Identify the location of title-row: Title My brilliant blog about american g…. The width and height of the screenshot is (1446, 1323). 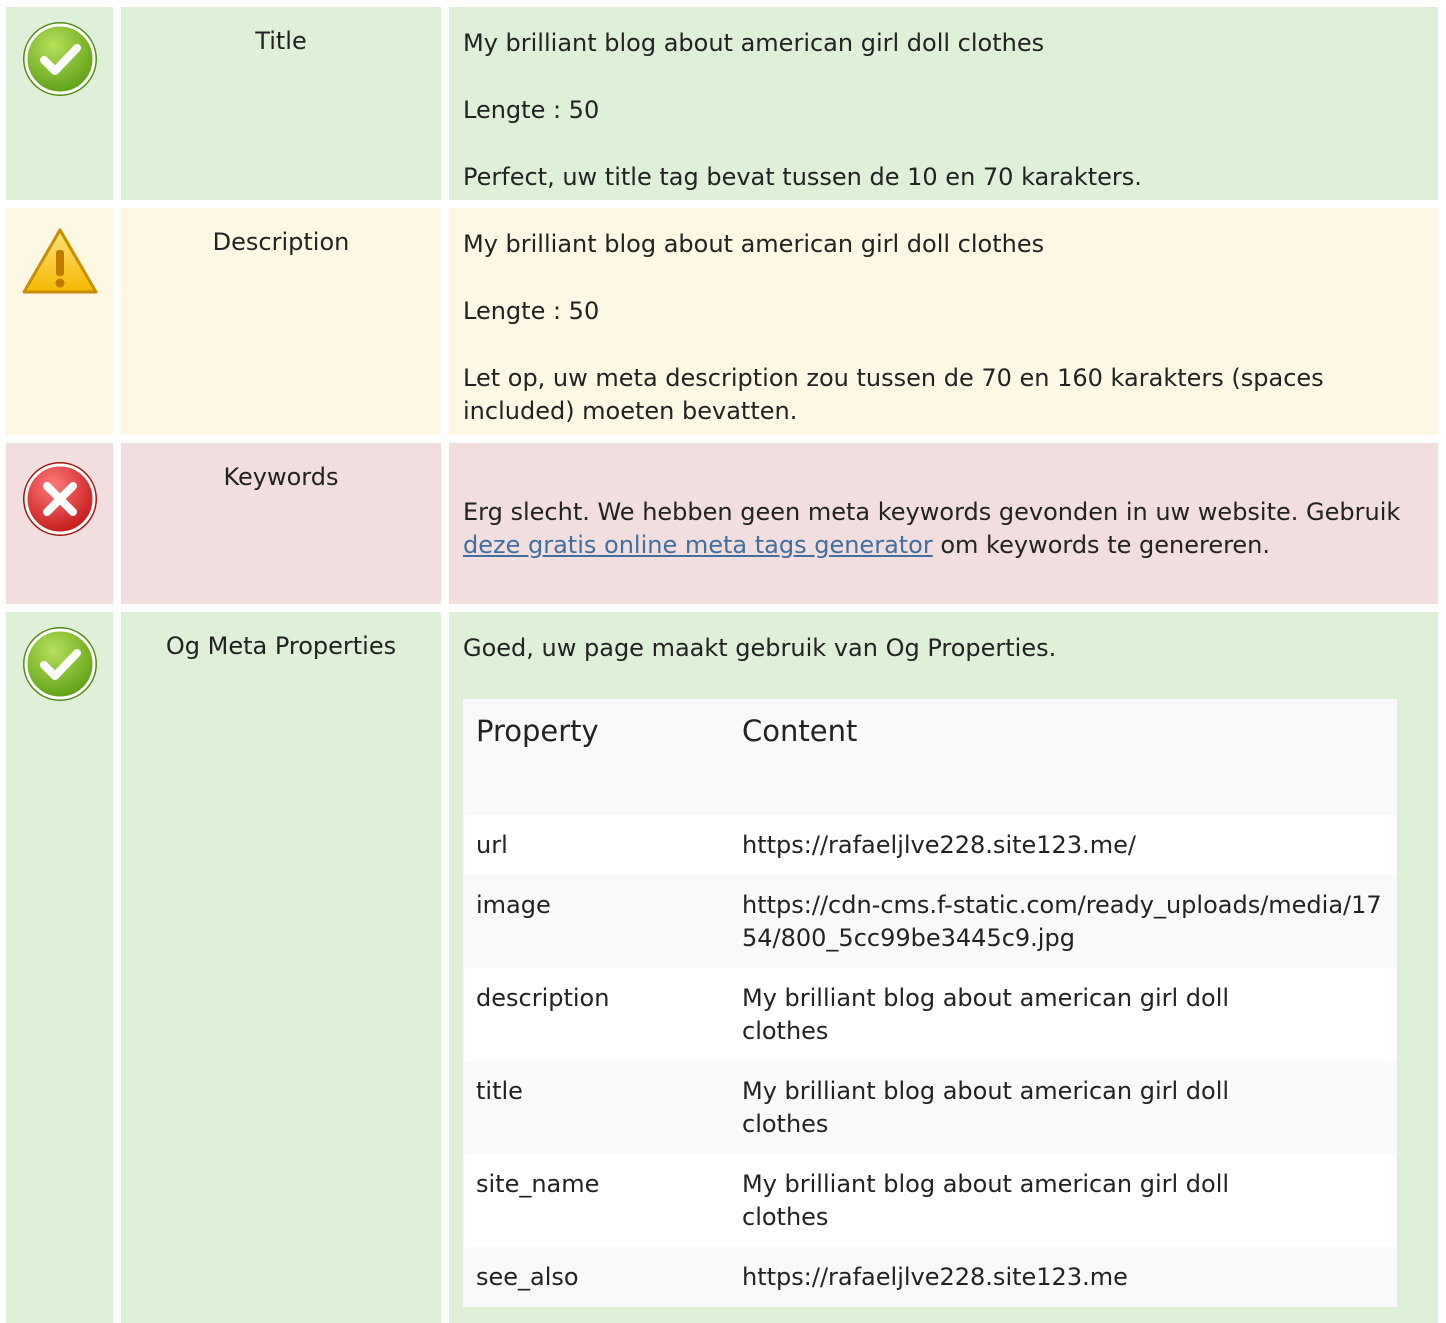
(722, 103).